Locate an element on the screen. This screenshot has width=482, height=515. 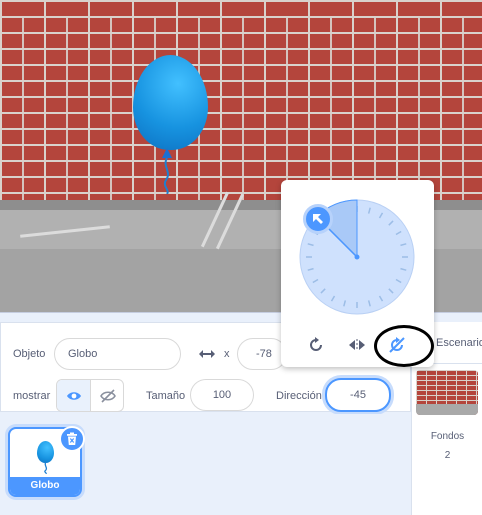
x-position-icon is located at coordinates (207, 354).